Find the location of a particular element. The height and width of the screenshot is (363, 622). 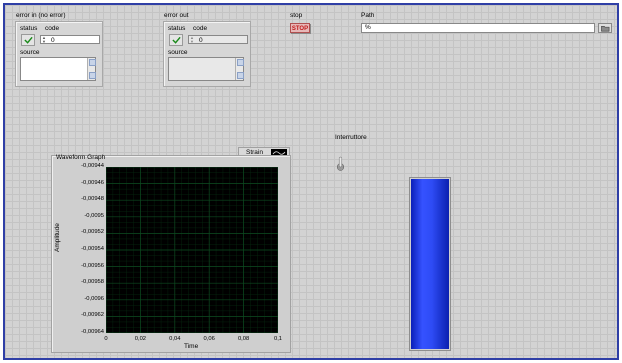

path-label: Path is located at coordinates (368, 15).